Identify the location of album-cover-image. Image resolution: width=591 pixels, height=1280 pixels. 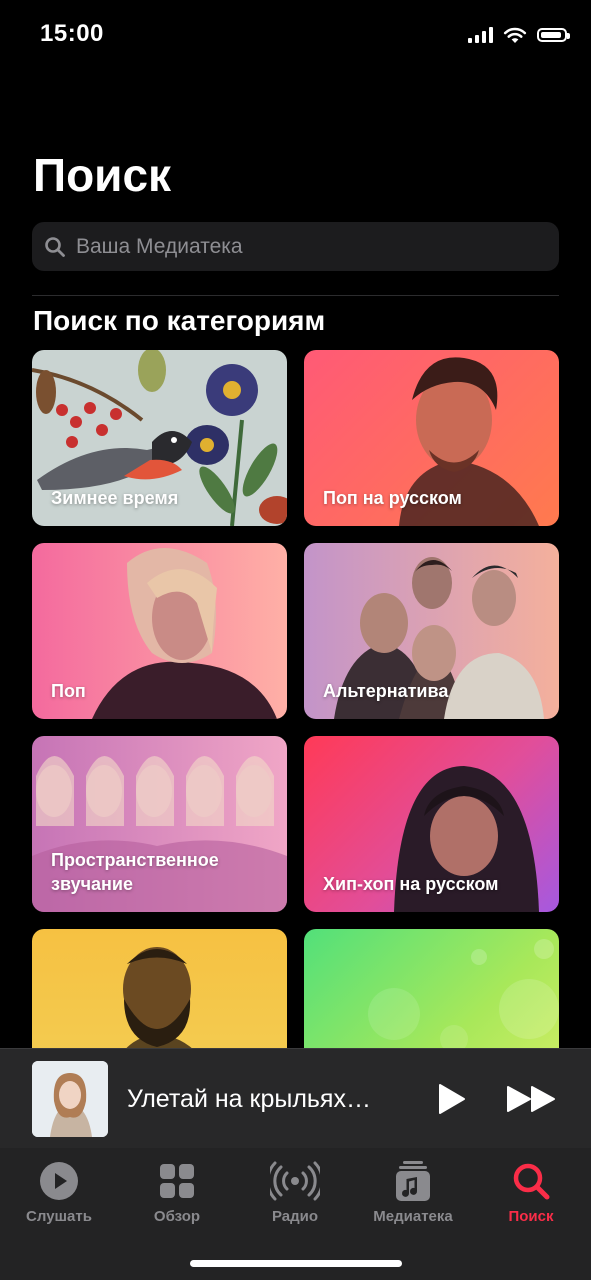
(70, 1099).